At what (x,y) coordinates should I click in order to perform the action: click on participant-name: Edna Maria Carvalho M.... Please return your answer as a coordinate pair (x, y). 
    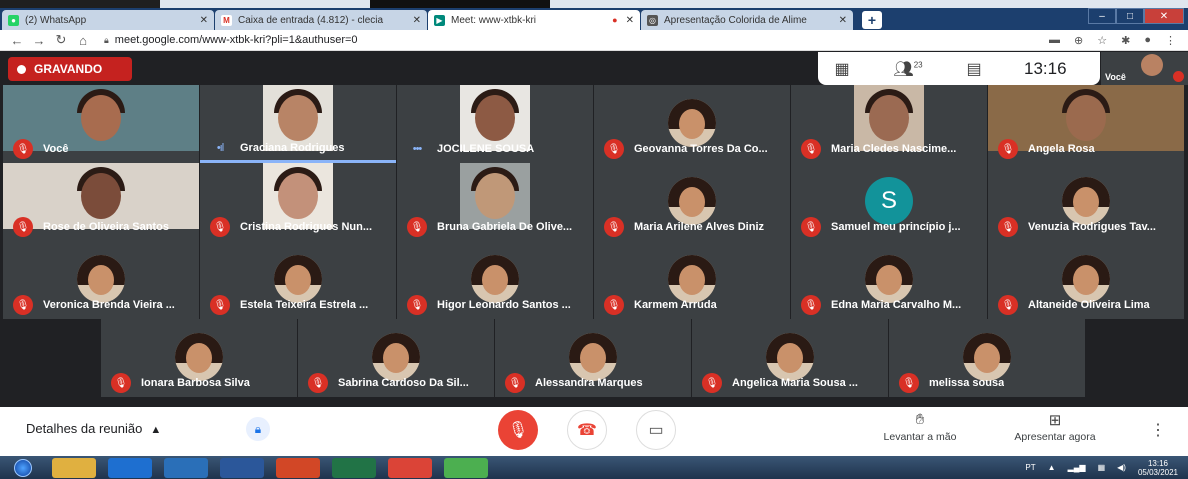
    Looking at the image, I should click on (896, 305).